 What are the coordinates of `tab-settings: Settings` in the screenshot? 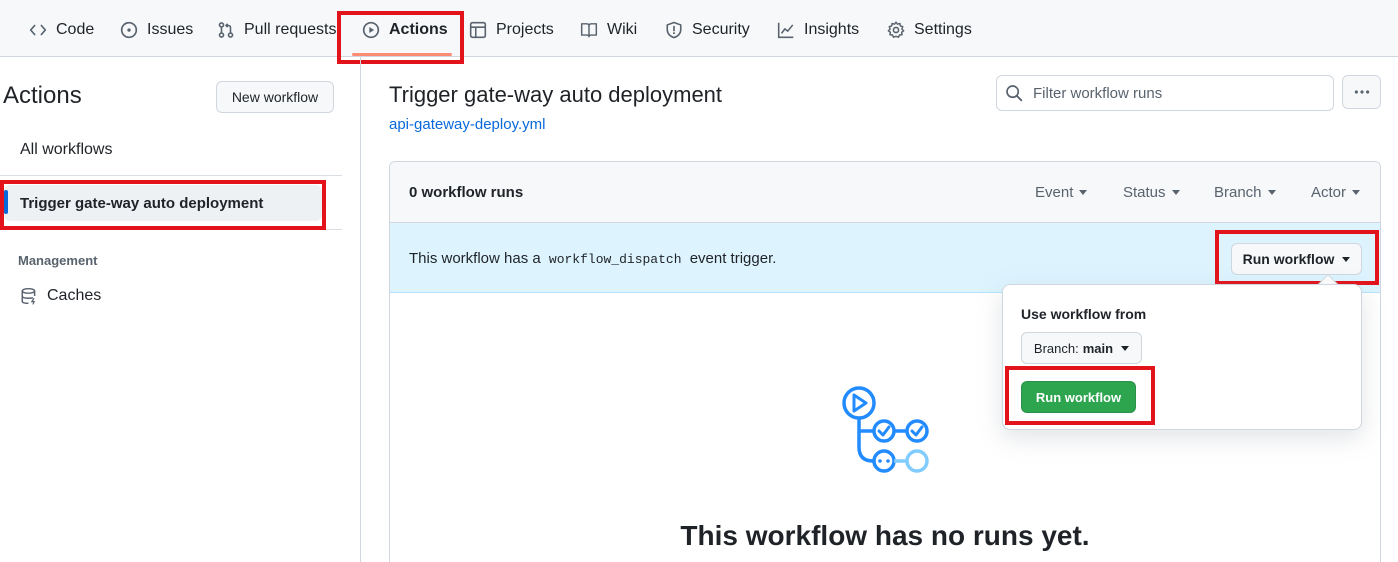 It's located at (929, 30).